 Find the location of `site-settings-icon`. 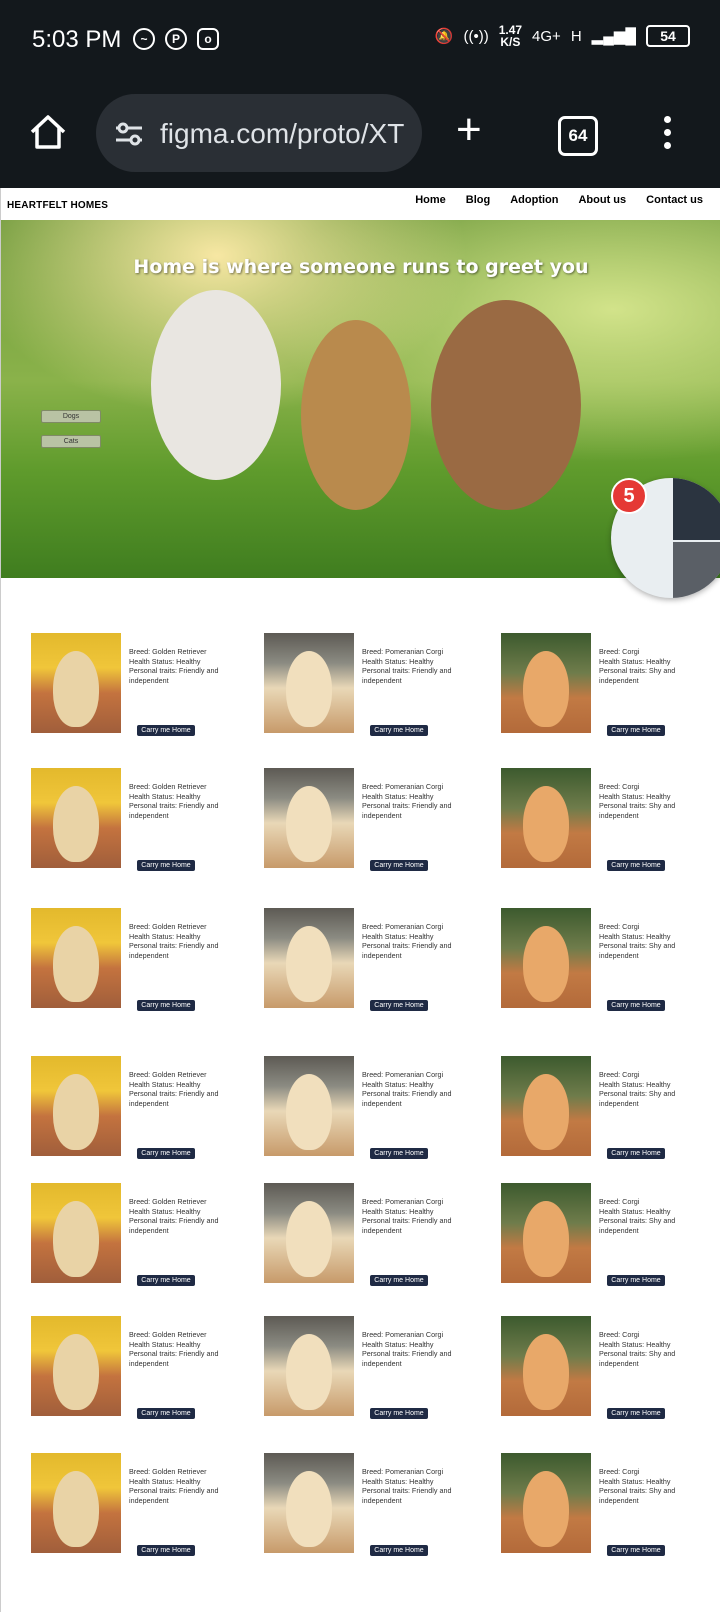

site-settings-icon is located at coordinates (129, 134).